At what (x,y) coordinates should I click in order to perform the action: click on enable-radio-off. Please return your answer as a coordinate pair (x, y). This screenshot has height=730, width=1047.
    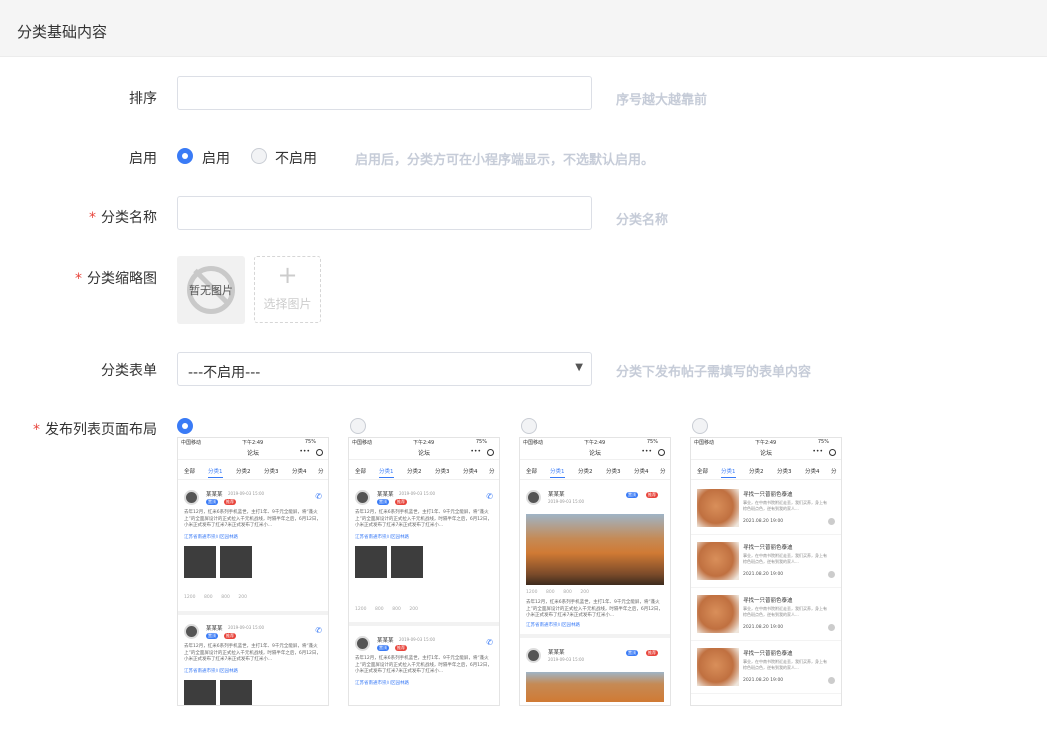
    Looking at the image, I should click on (259, 156).